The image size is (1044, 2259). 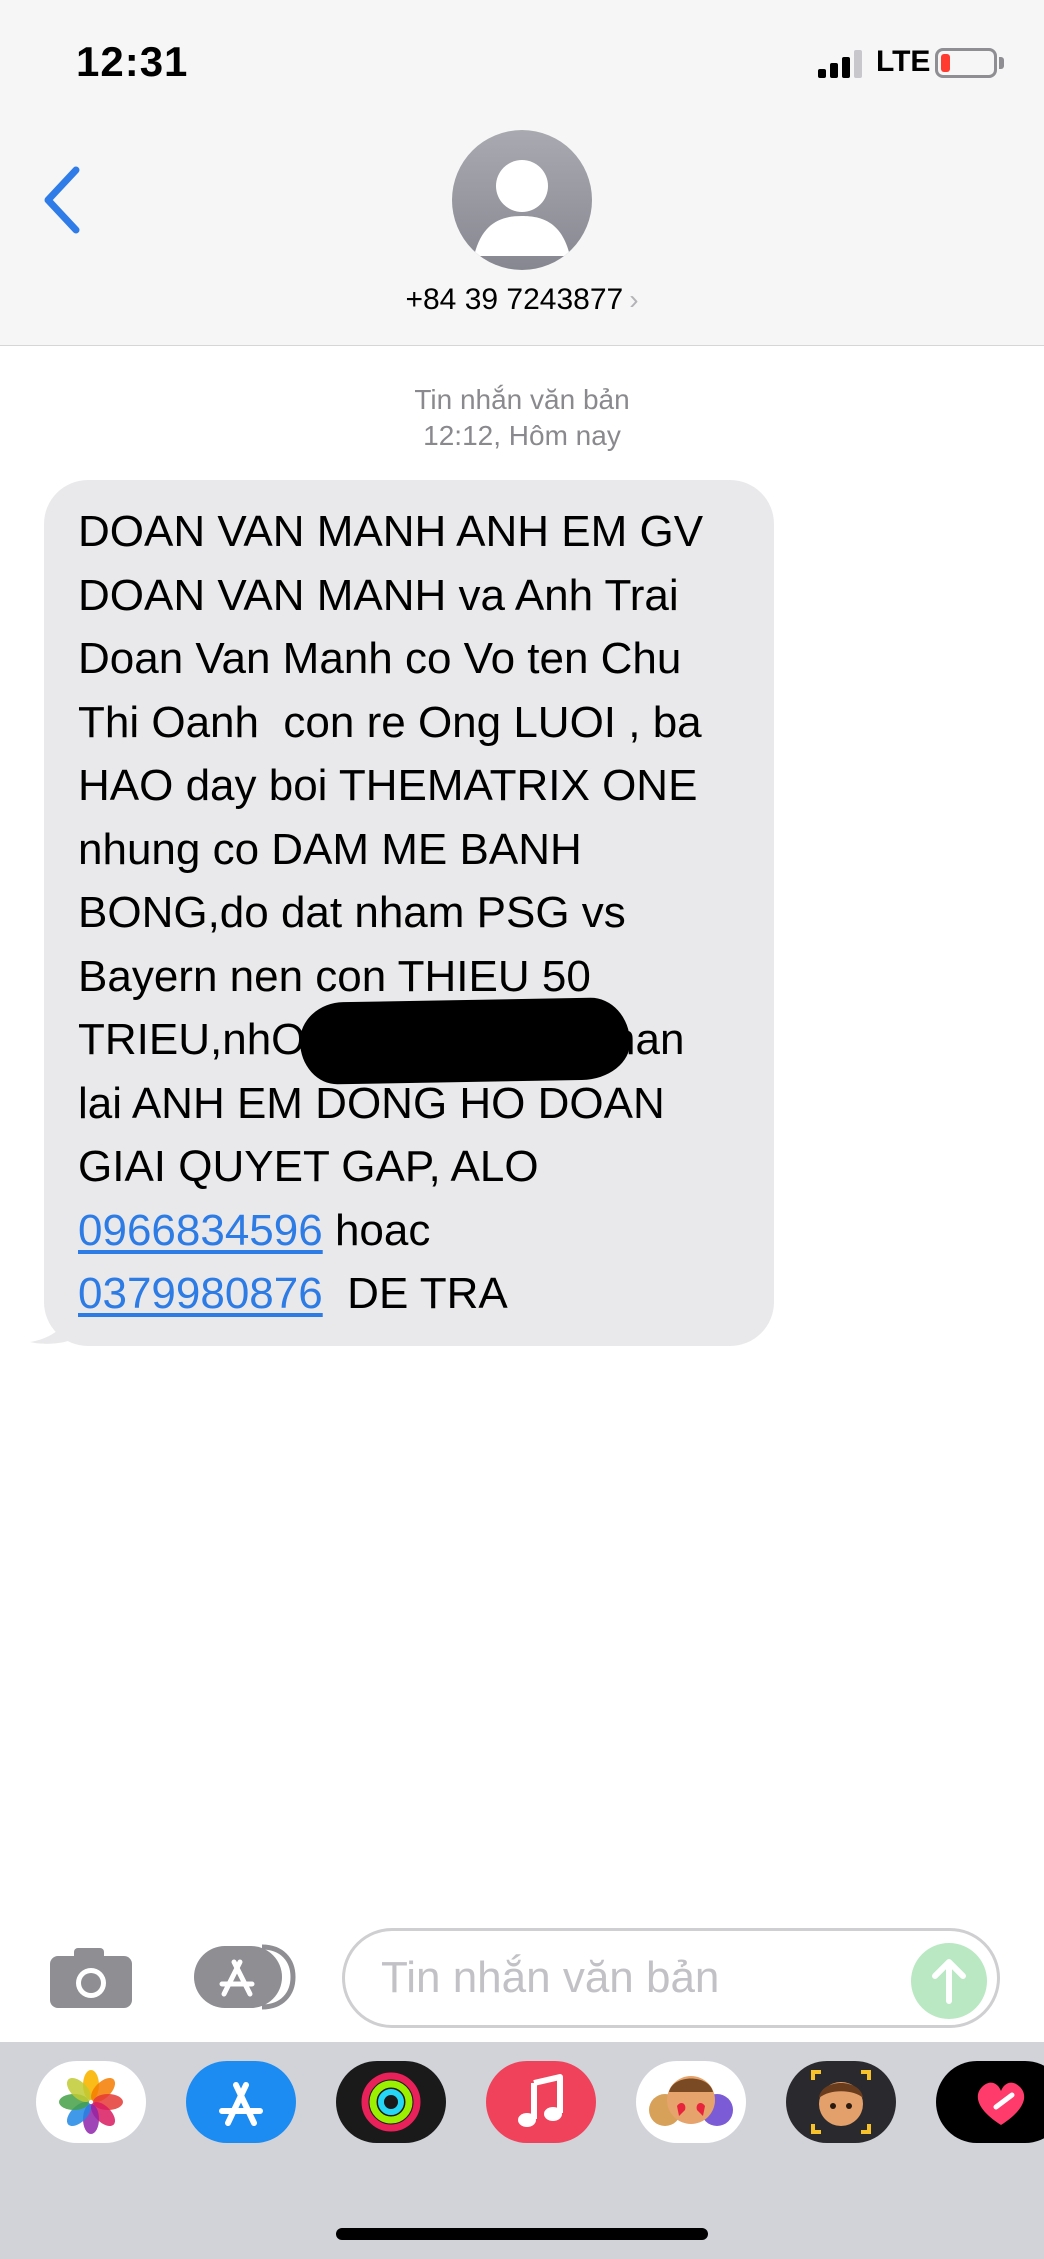 I want to click on arrow-up-icon, so click(x=949, y=1981).